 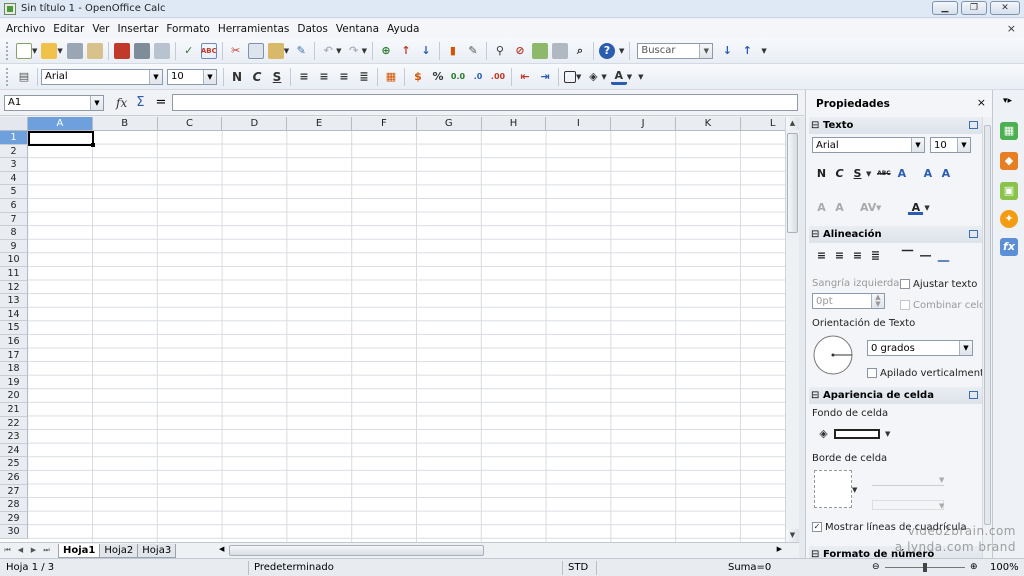 What do you see at coordinates (945, 8) in the screenshot?
I see `minimize-button: ▁` at bounding box center [945, 8].